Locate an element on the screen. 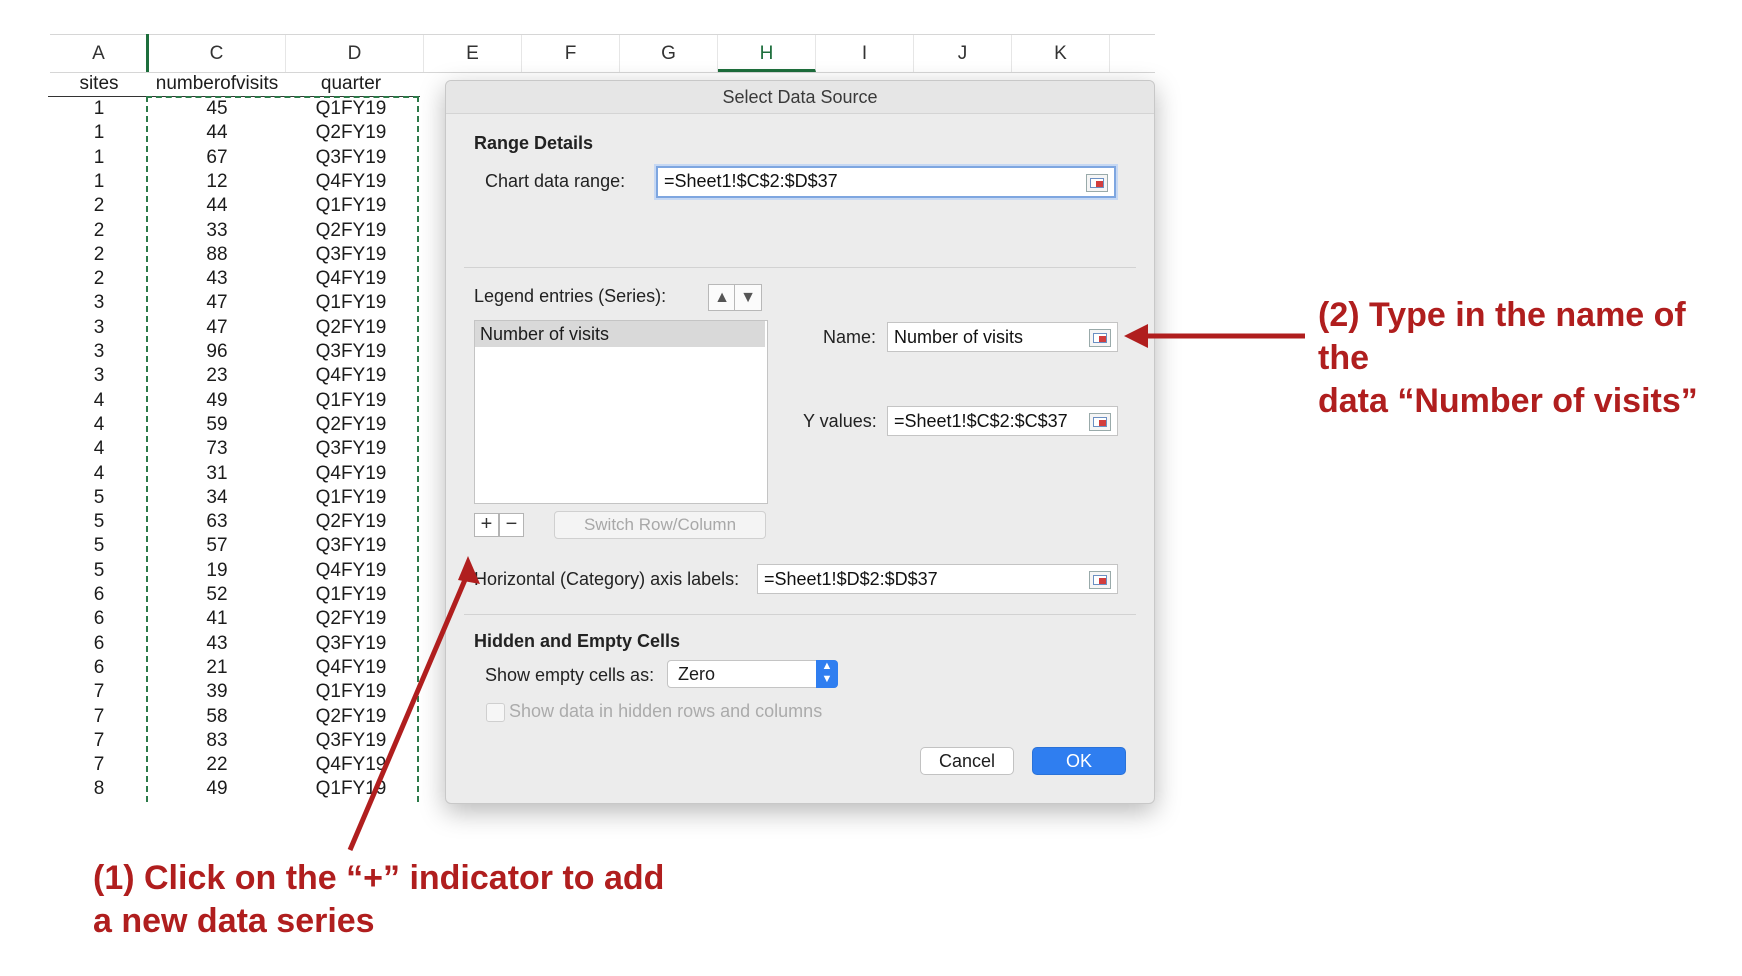 The width and height of the screenshot is (1742, 976). annotation-step1-line1: (1) Click on the “+” indicator to add is located at coordinates (379, 878).